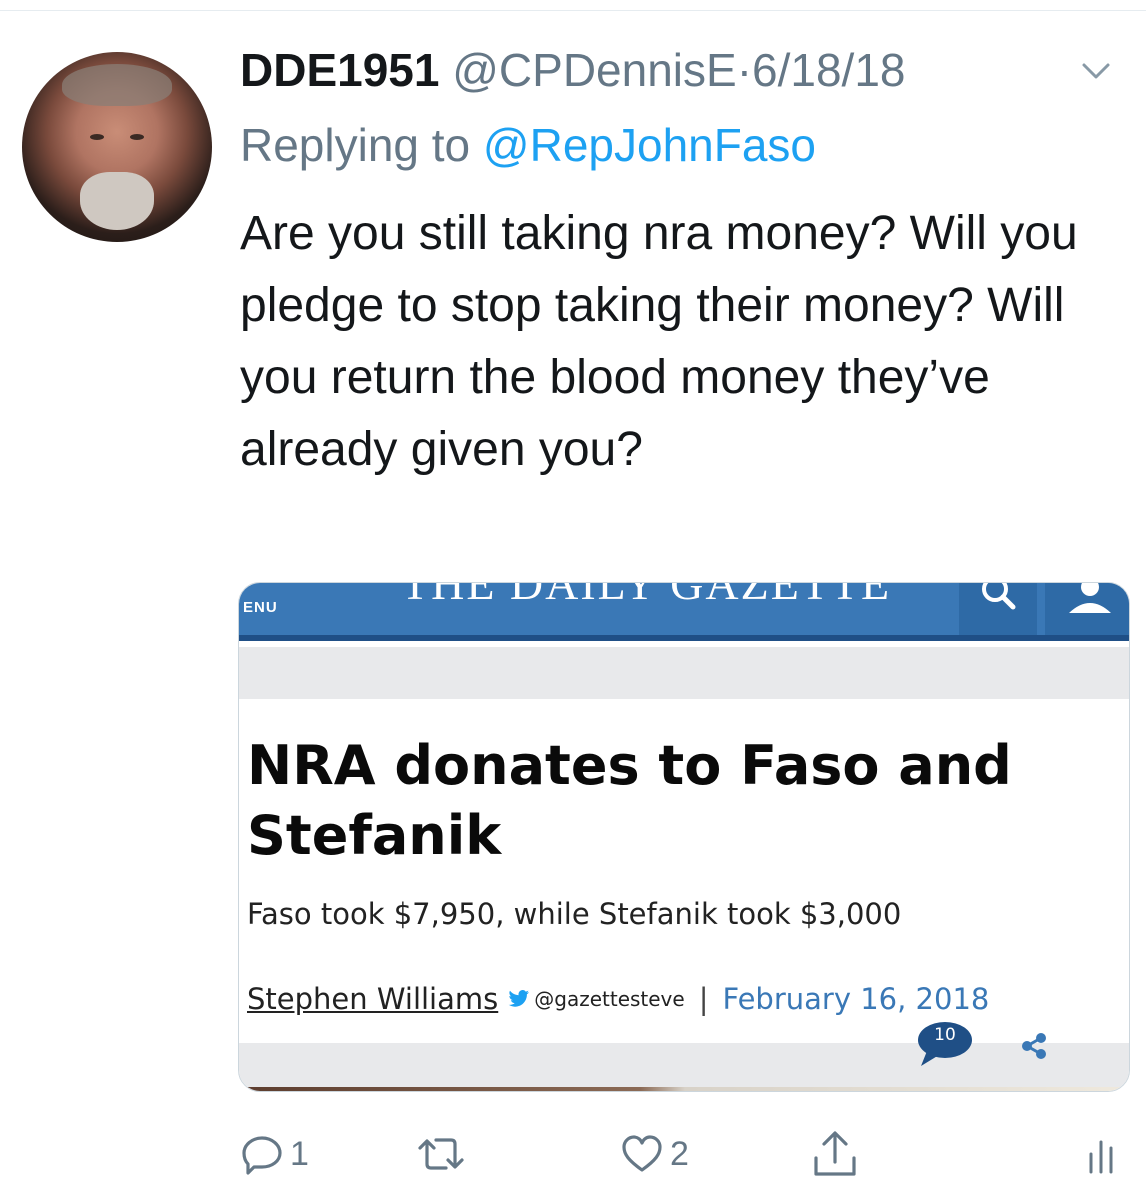 This screenshot has height=1200, width=1146. I want to click on twitter-bird-icon, so click(519, 998).